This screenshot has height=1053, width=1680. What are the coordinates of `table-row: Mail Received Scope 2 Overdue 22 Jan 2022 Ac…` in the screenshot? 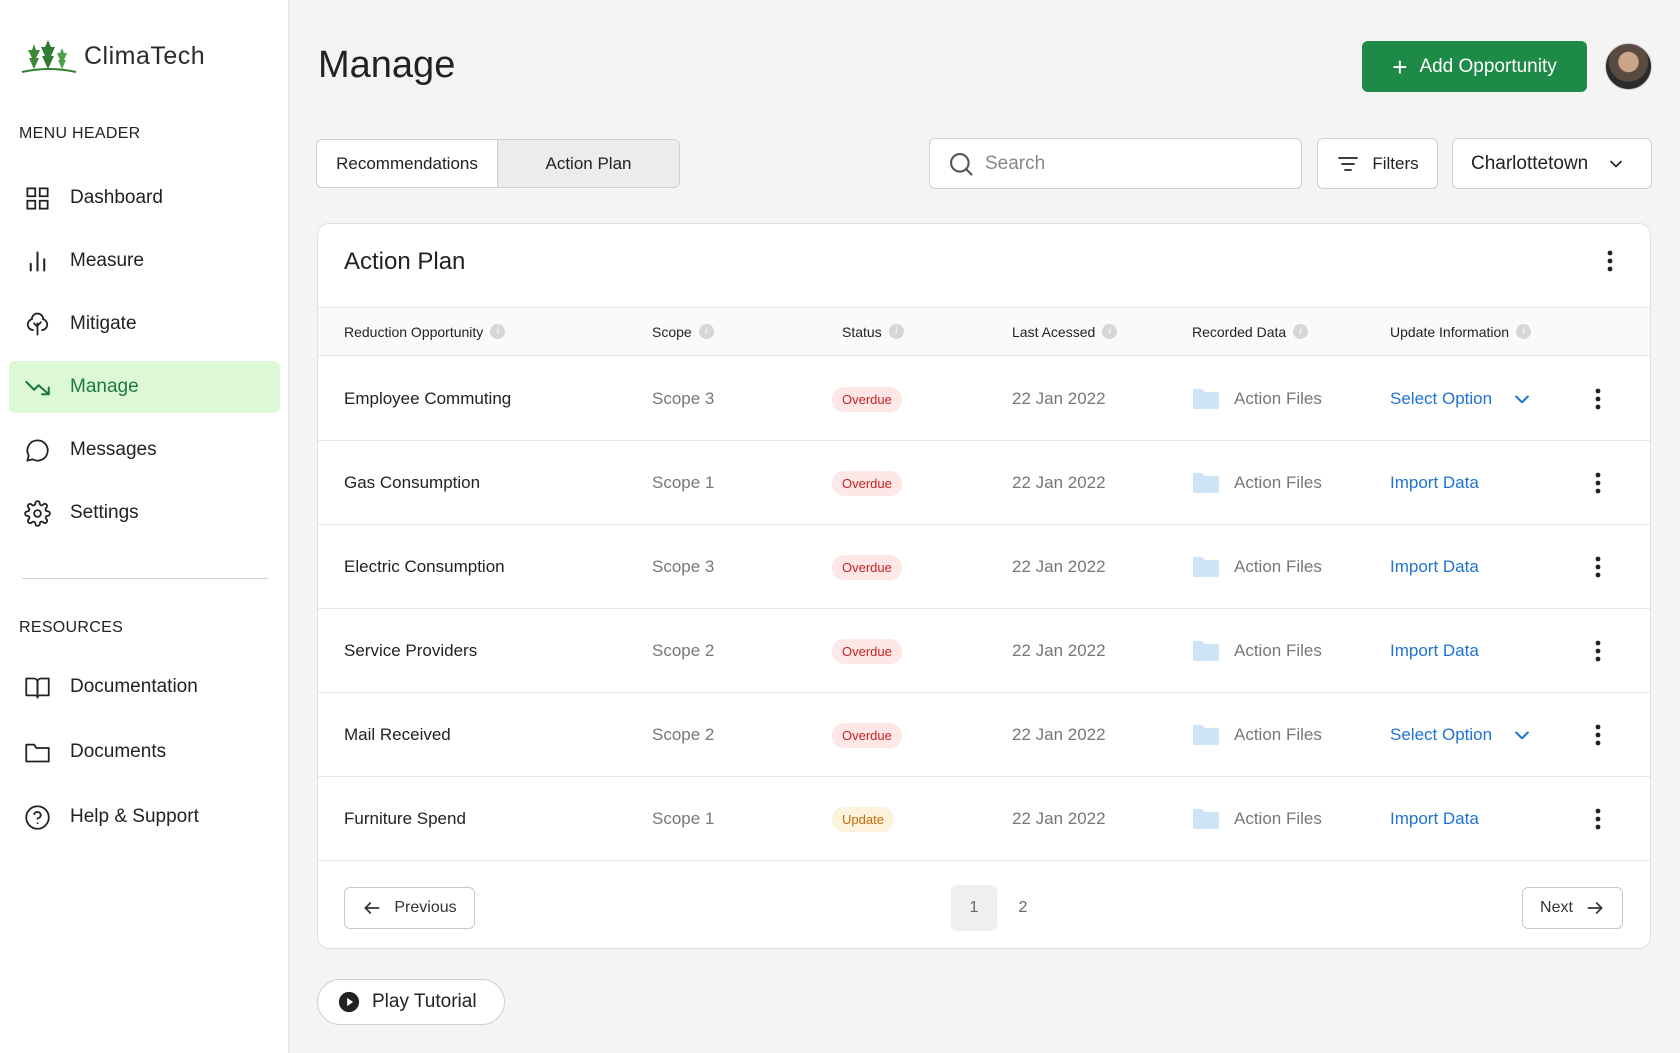 It's located at (984, 735).